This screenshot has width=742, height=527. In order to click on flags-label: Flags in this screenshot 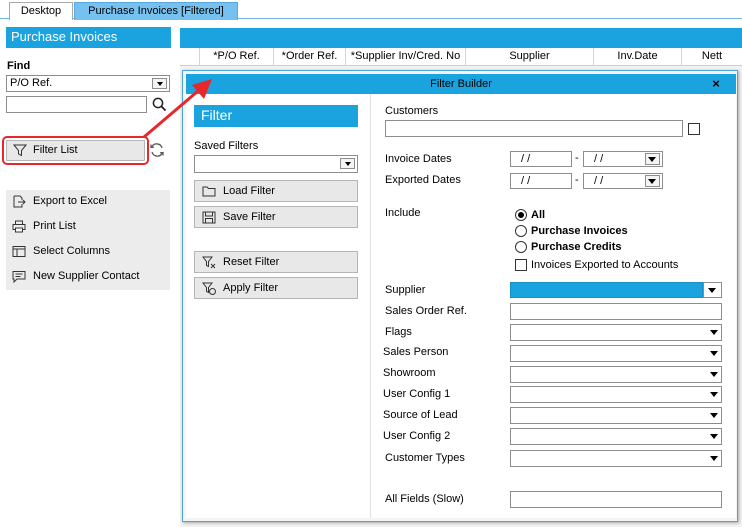, I will do `click(398, 332)`.